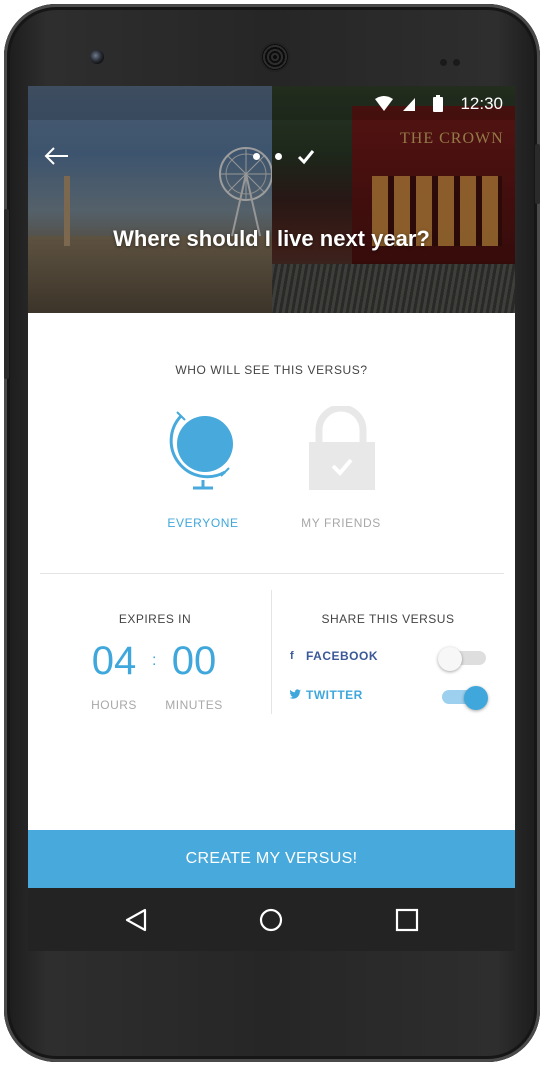 The image size is (544, 1068). What do you see at coordinates (114, 705) in the screenshot?
I see `hours-label: HOURS` at bounding box center [114, 705].